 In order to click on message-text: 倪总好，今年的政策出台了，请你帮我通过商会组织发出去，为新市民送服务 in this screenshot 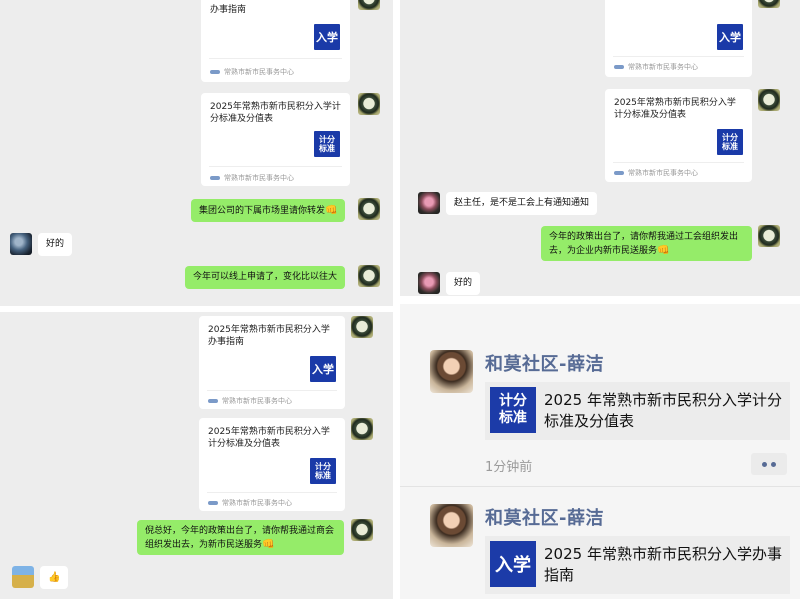, I will do `click(240, 538)`.